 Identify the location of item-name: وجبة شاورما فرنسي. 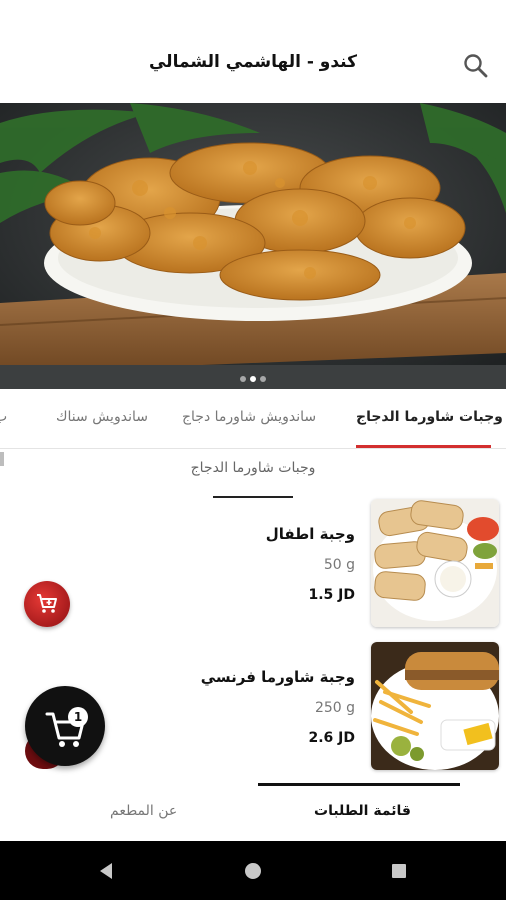
(277, 677).